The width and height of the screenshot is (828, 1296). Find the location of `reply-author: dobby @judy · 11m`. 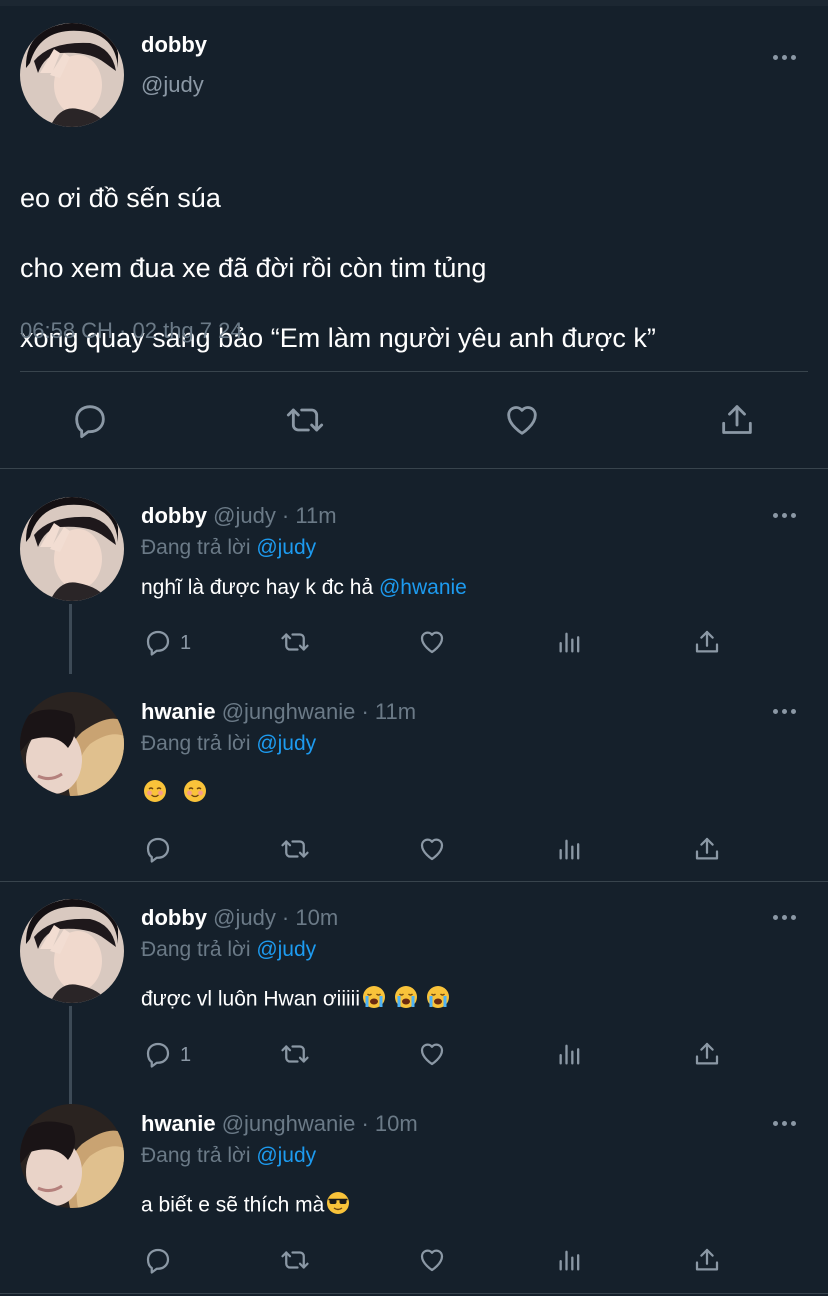

reply-author: dobby @judy · 11m is located at coordinates (239, 516).